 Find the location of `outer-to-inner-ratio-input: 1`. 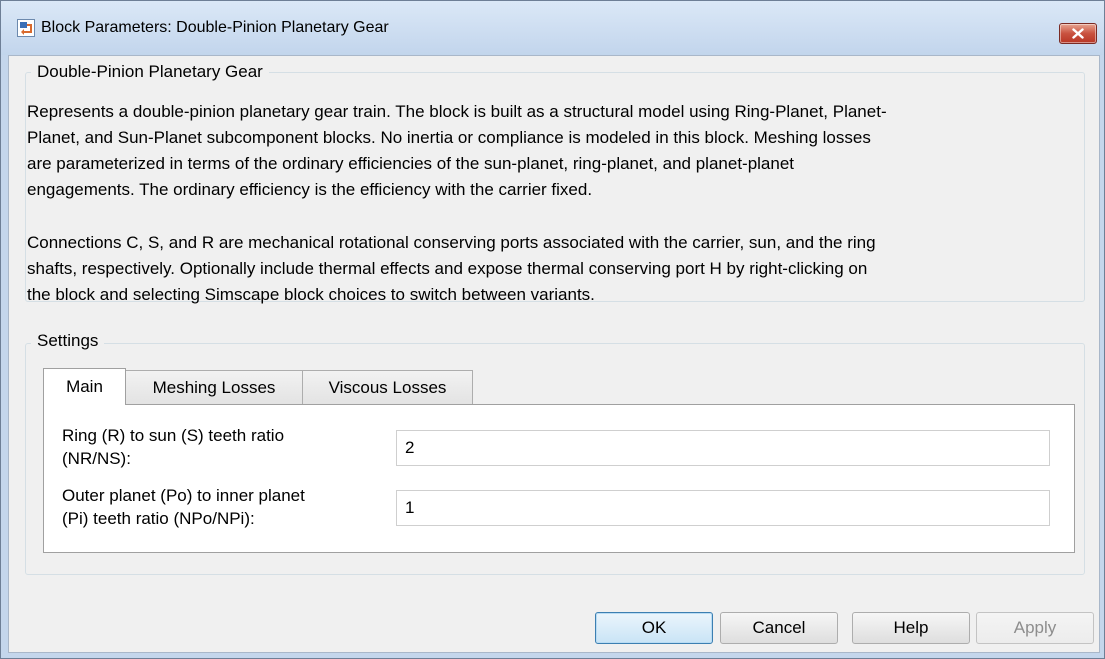

outer-to-inner-ratio-input: 1 is located at coordinates (723, 508).